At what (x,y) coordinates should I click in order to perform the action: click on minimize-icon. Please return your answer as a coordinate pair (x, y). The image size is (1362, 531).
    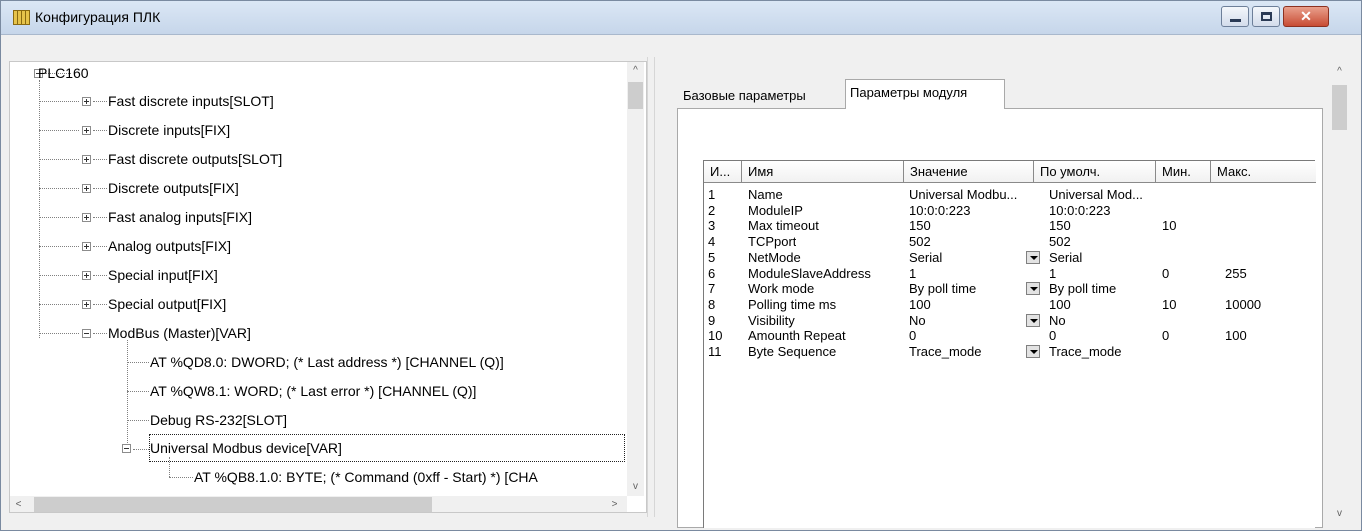
    Looking at the image, I should click on (1235, 20).